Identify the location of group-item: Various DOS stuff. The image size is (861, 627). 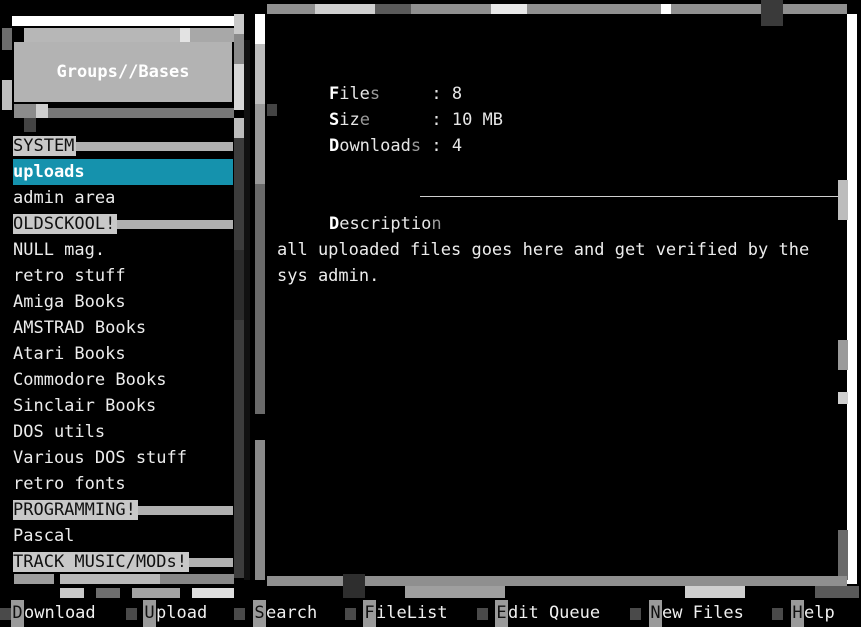
(123, 458).